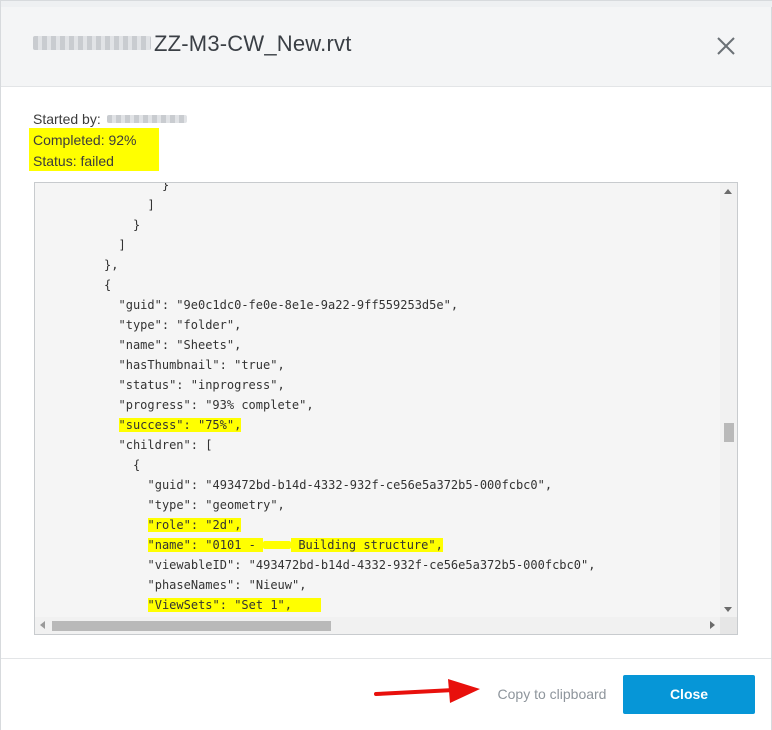  What do you see at coordinates (277, 544) in the screenshot?
I see `redacted-text` at bounding box center [277, 544].